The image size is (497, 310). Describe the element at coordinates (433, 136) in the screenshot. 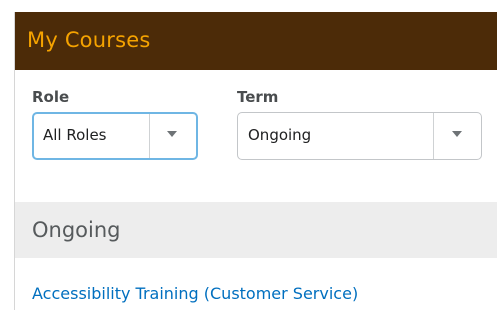

I see `term-select-divider` at that location.